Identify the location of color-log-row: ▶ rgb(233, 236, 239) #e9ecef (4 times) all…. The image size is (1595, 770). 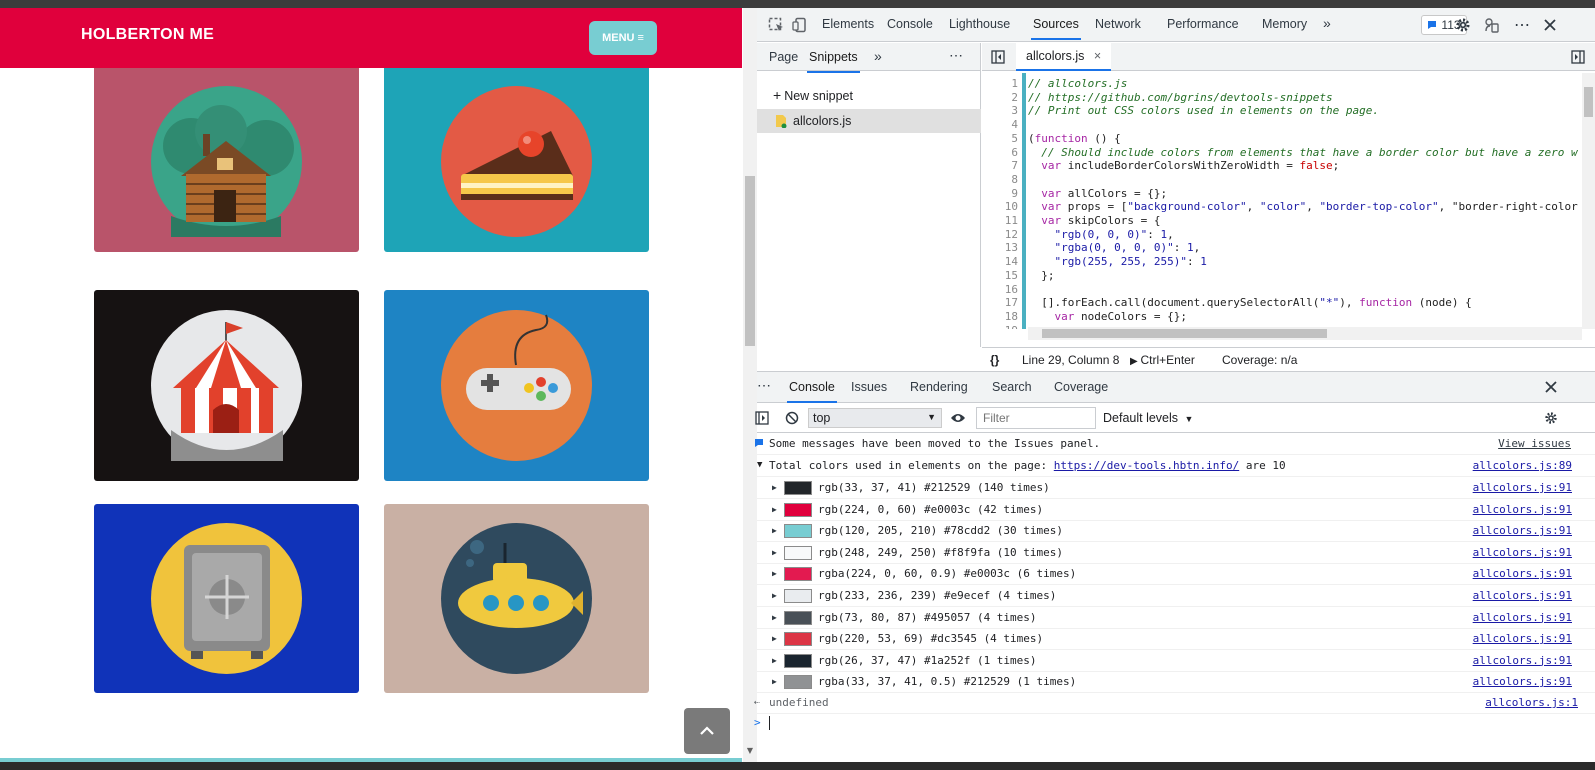
(1176, 596).